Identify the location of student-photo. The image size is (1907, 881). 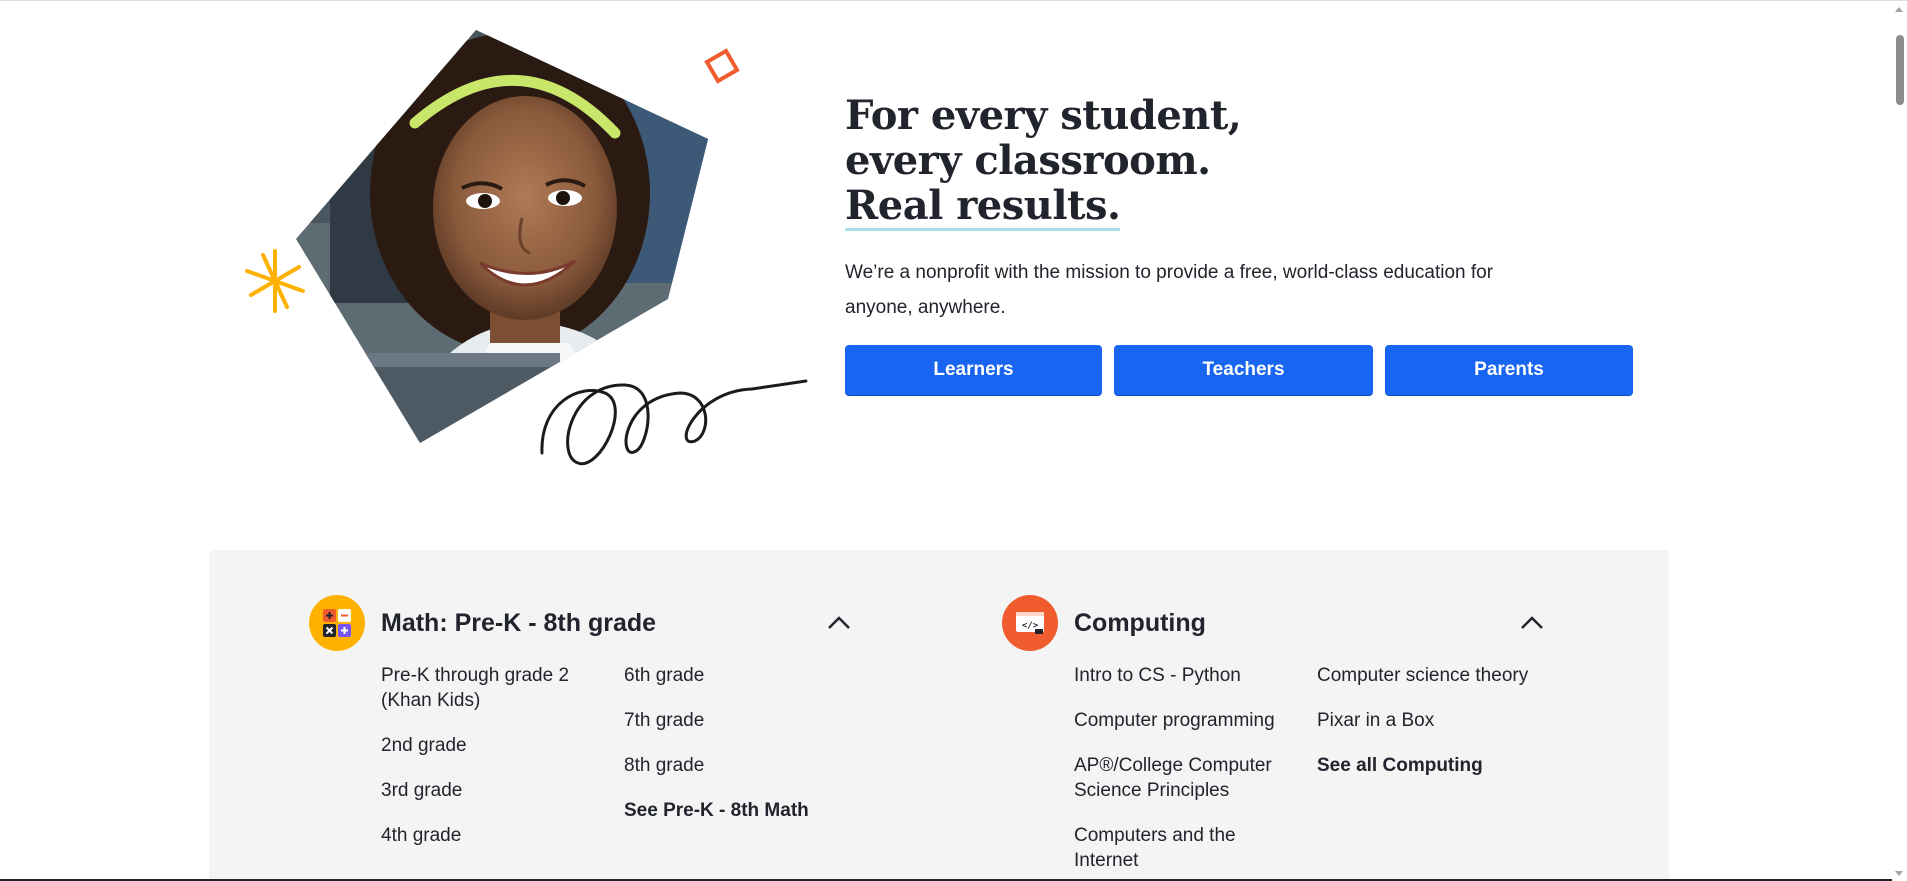
(502, 236).